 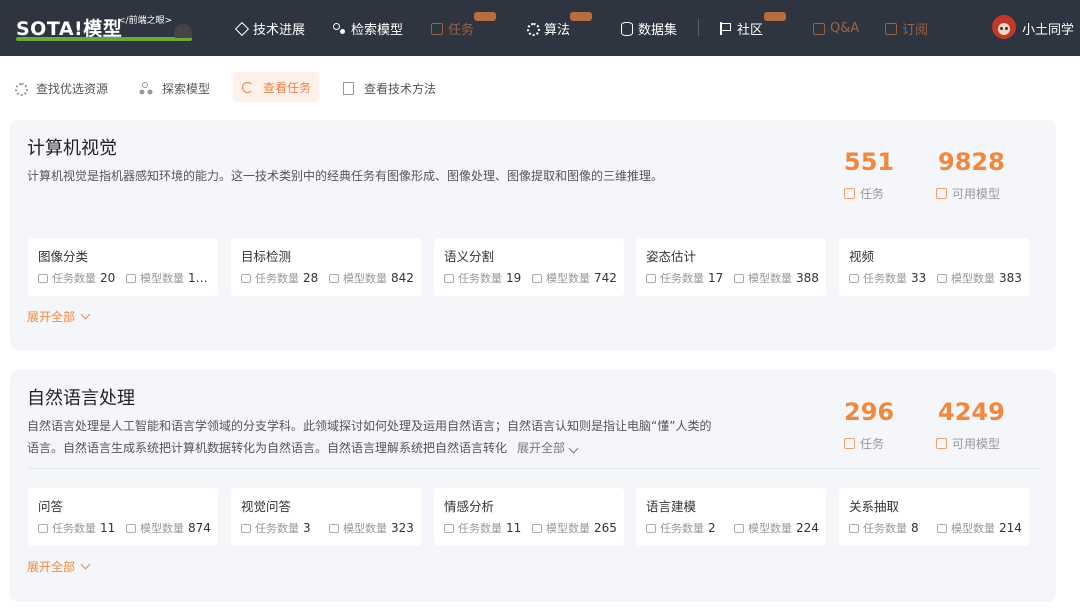 What do you see at coordinates (671, 506) in the screenshot?
I see `card-title: 语言建模` at bounding box center [671, 506].